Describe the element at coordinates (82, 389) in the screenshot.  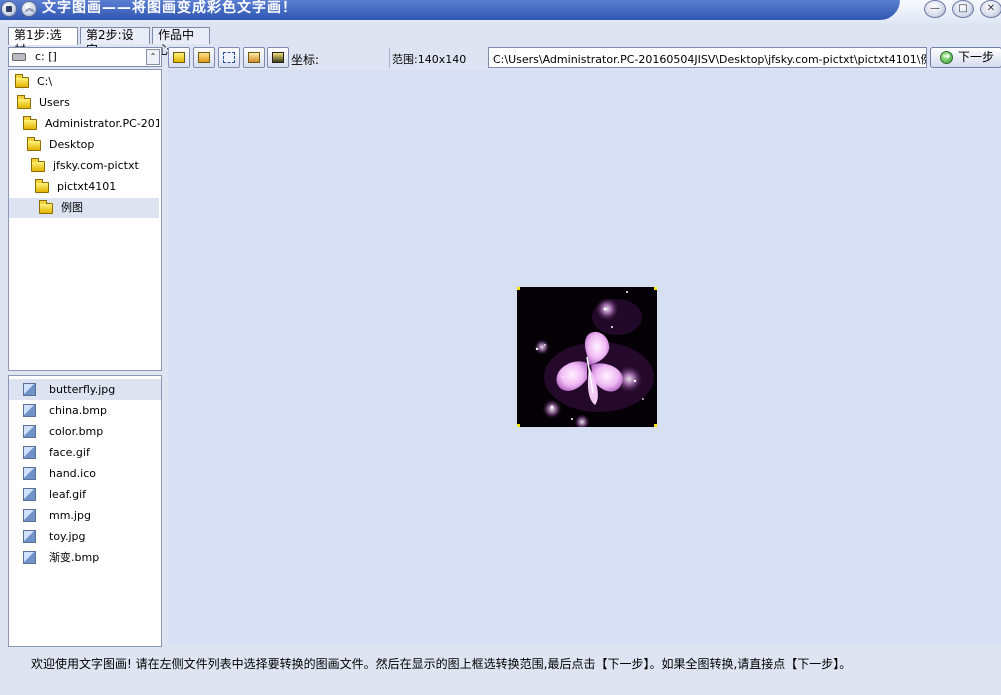
I see `file-item-label: butterfly.jpg` at that location.